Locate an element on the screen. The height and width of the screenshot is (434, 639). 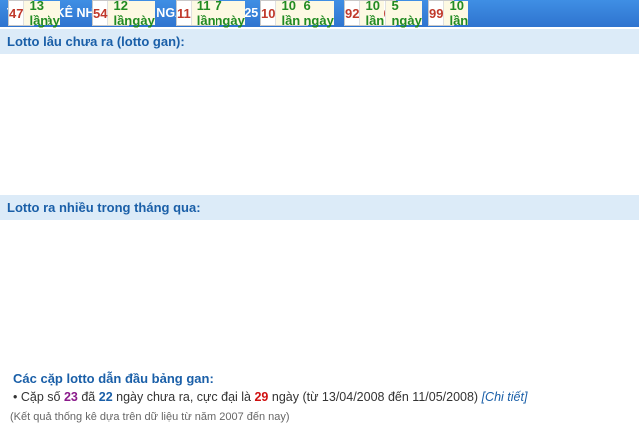
pair-mid2: ngày chưa ra, cực đại là is located at coordinates (183, 397).